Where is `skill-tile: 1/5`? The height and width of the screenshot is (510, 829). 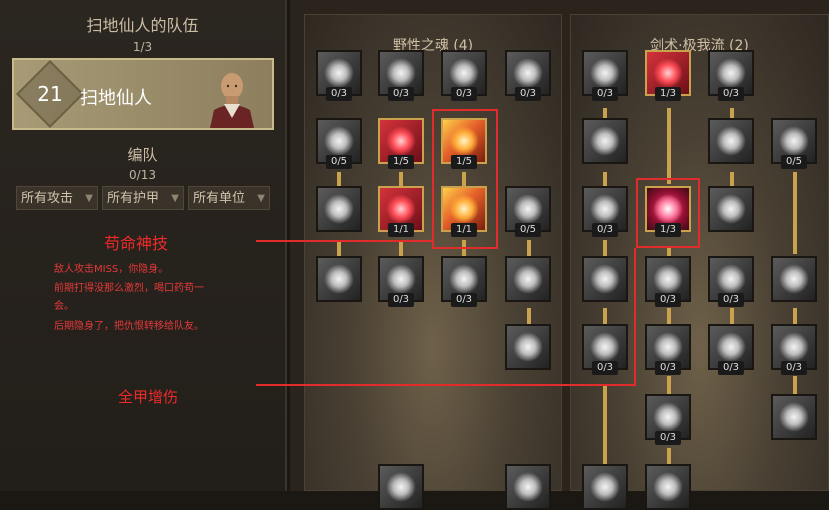 skill-tile: 1/5 is located at coordinates (401, 143).